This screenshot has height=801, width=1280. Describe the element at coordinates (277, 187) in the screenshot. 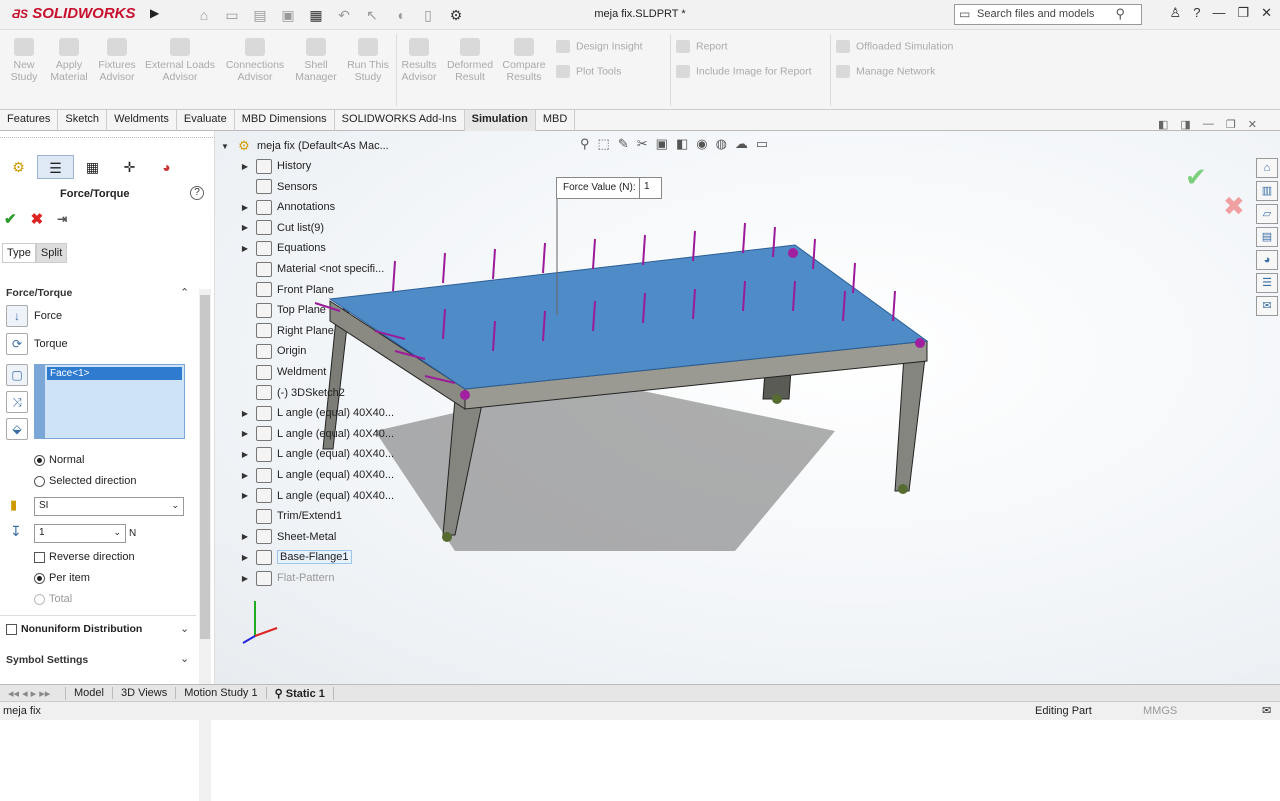

I see `tree-item: Sensors` at that location.